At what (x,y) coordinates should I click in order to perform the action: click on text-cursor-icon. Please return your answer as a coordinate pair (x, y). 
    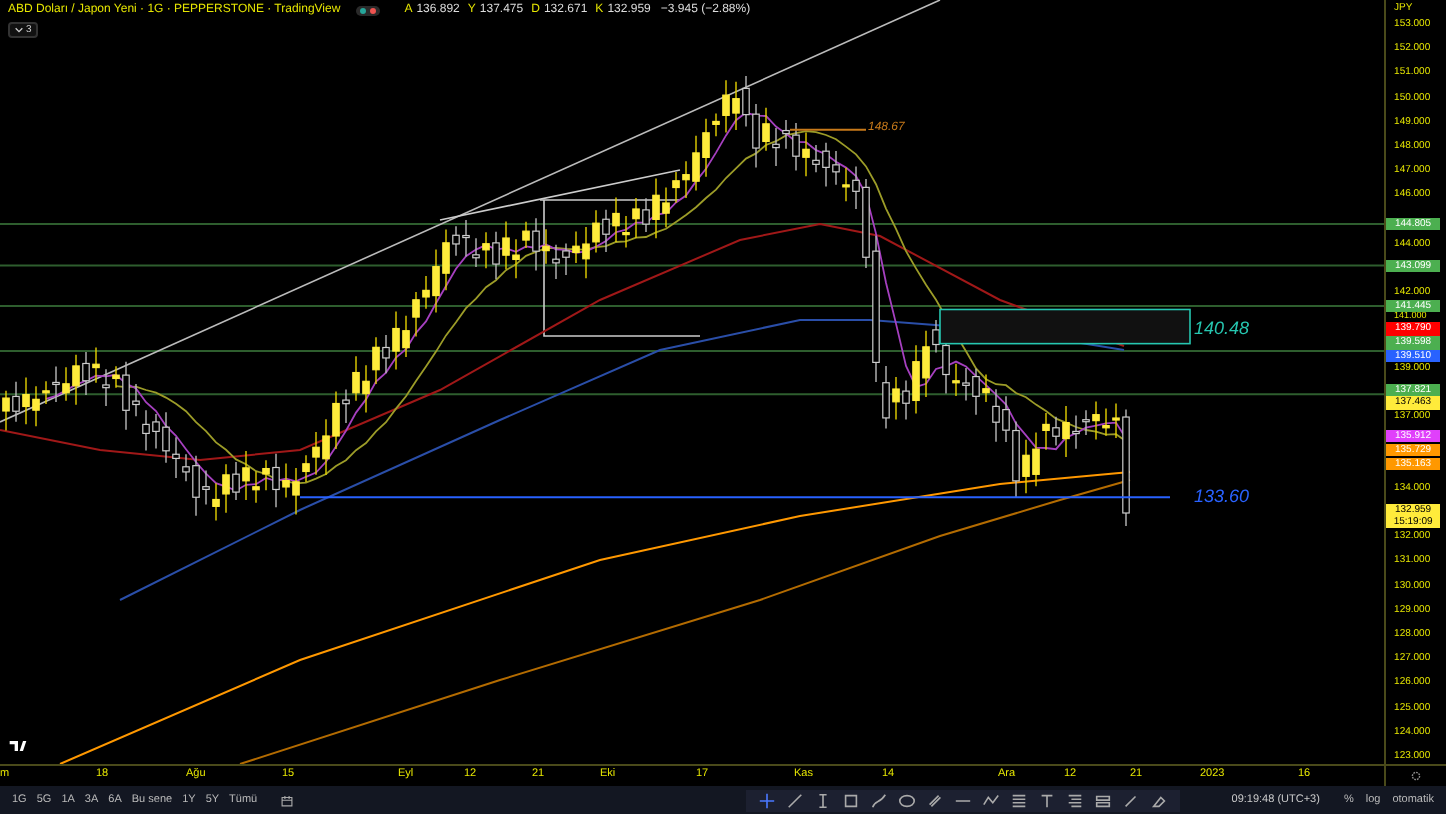
    Looking at the image, I should click on (822, 800).